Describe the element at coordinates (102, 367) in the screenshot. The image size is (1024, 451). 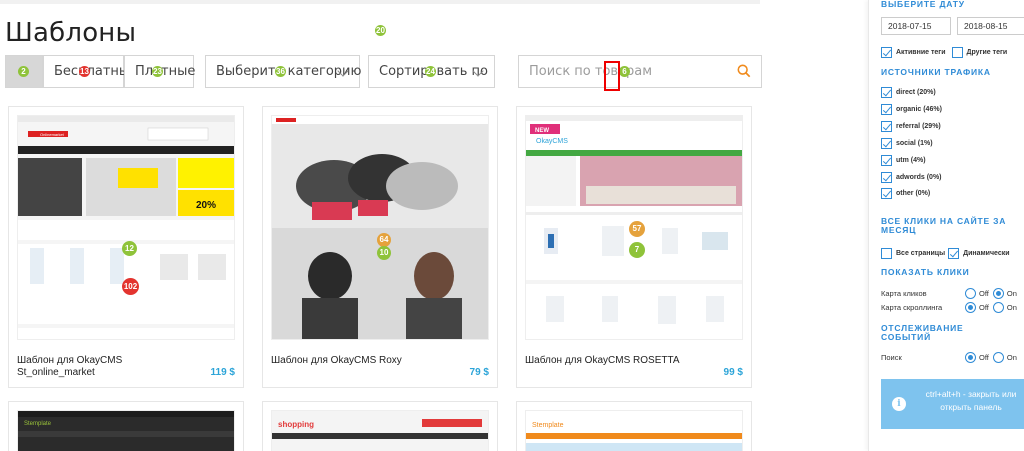
I see `product-title: Шаблон для OkayCMS St_online_market` at that location.